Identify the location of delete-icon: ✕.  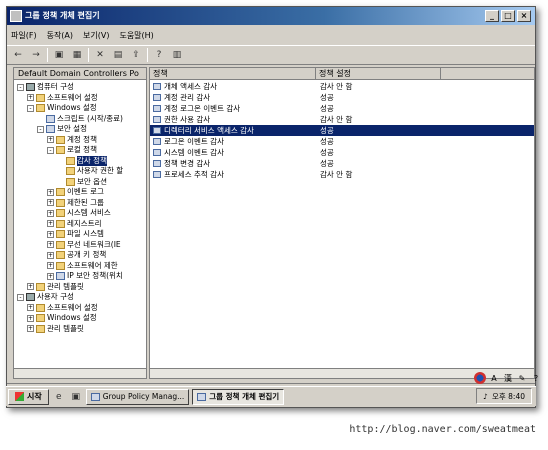
(100, 55).